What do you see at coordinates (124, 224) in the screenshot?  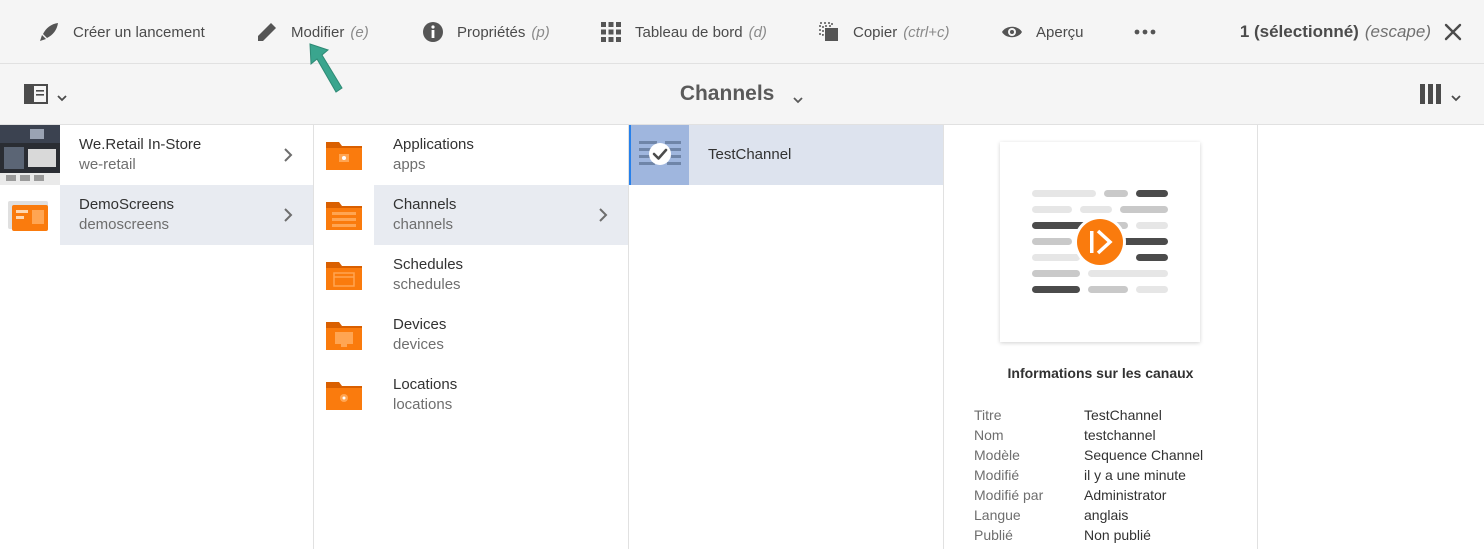 I see `list-item-subtitle: demoscreens` at bounding box center [124, 224].